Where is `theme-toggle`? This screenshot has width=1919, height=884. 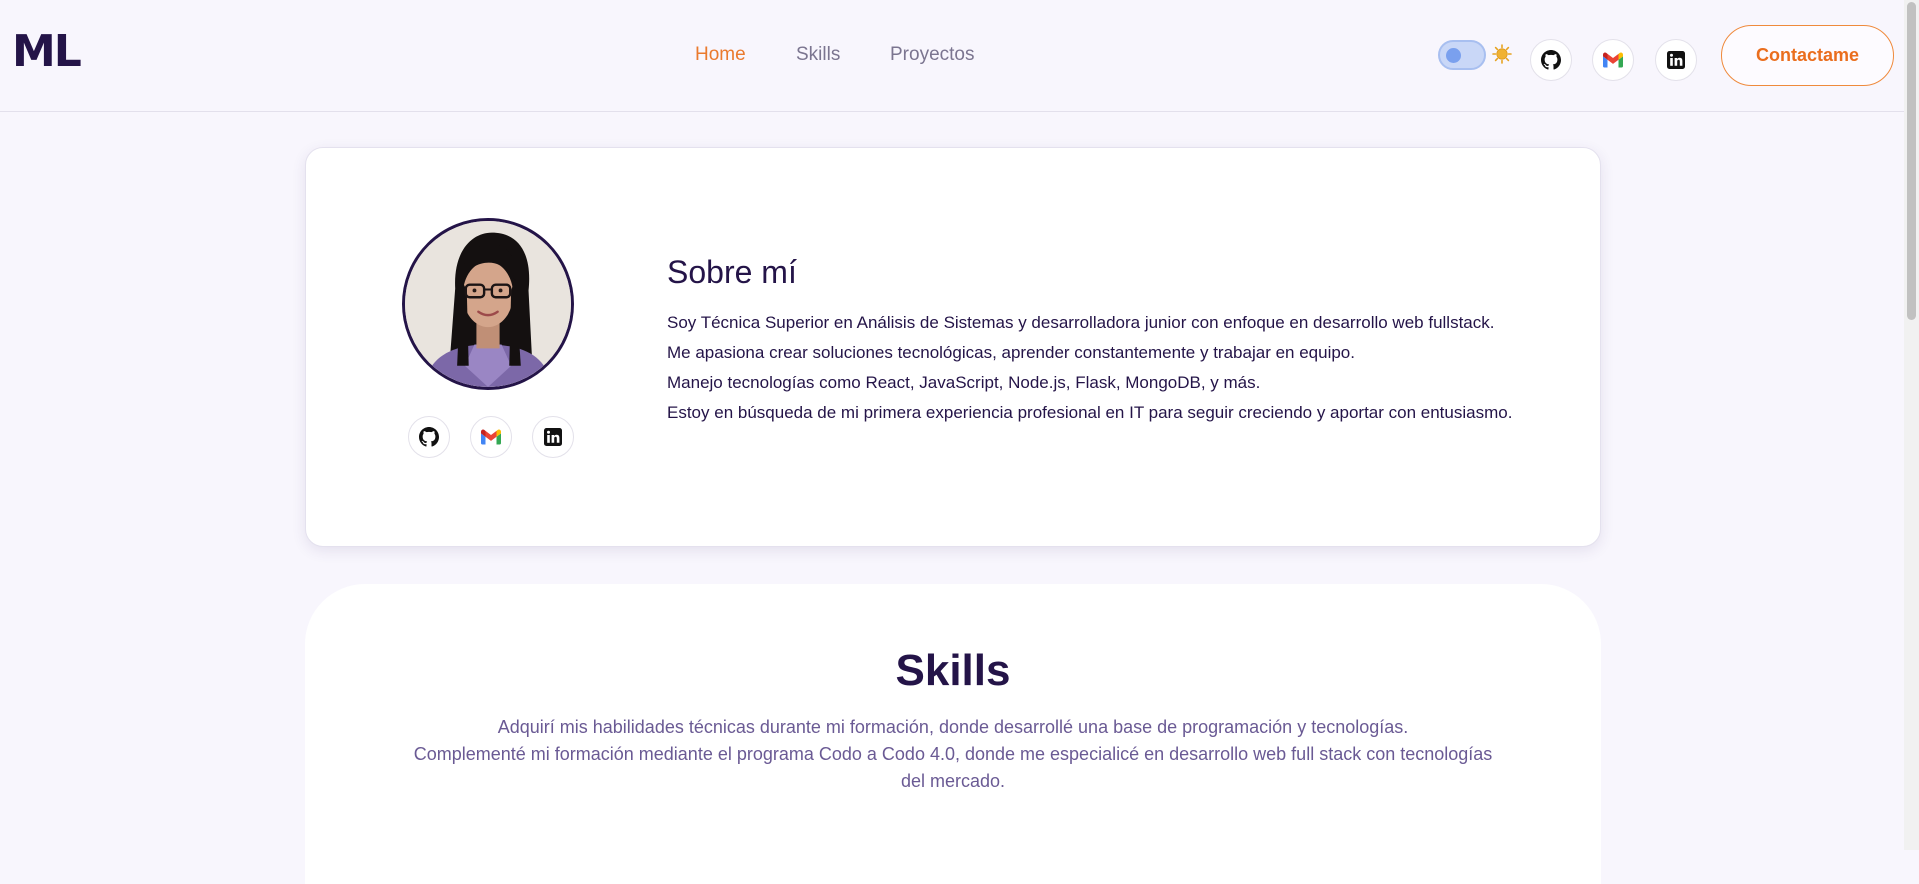
theme-toggle is located at coordinates (1462, 55).